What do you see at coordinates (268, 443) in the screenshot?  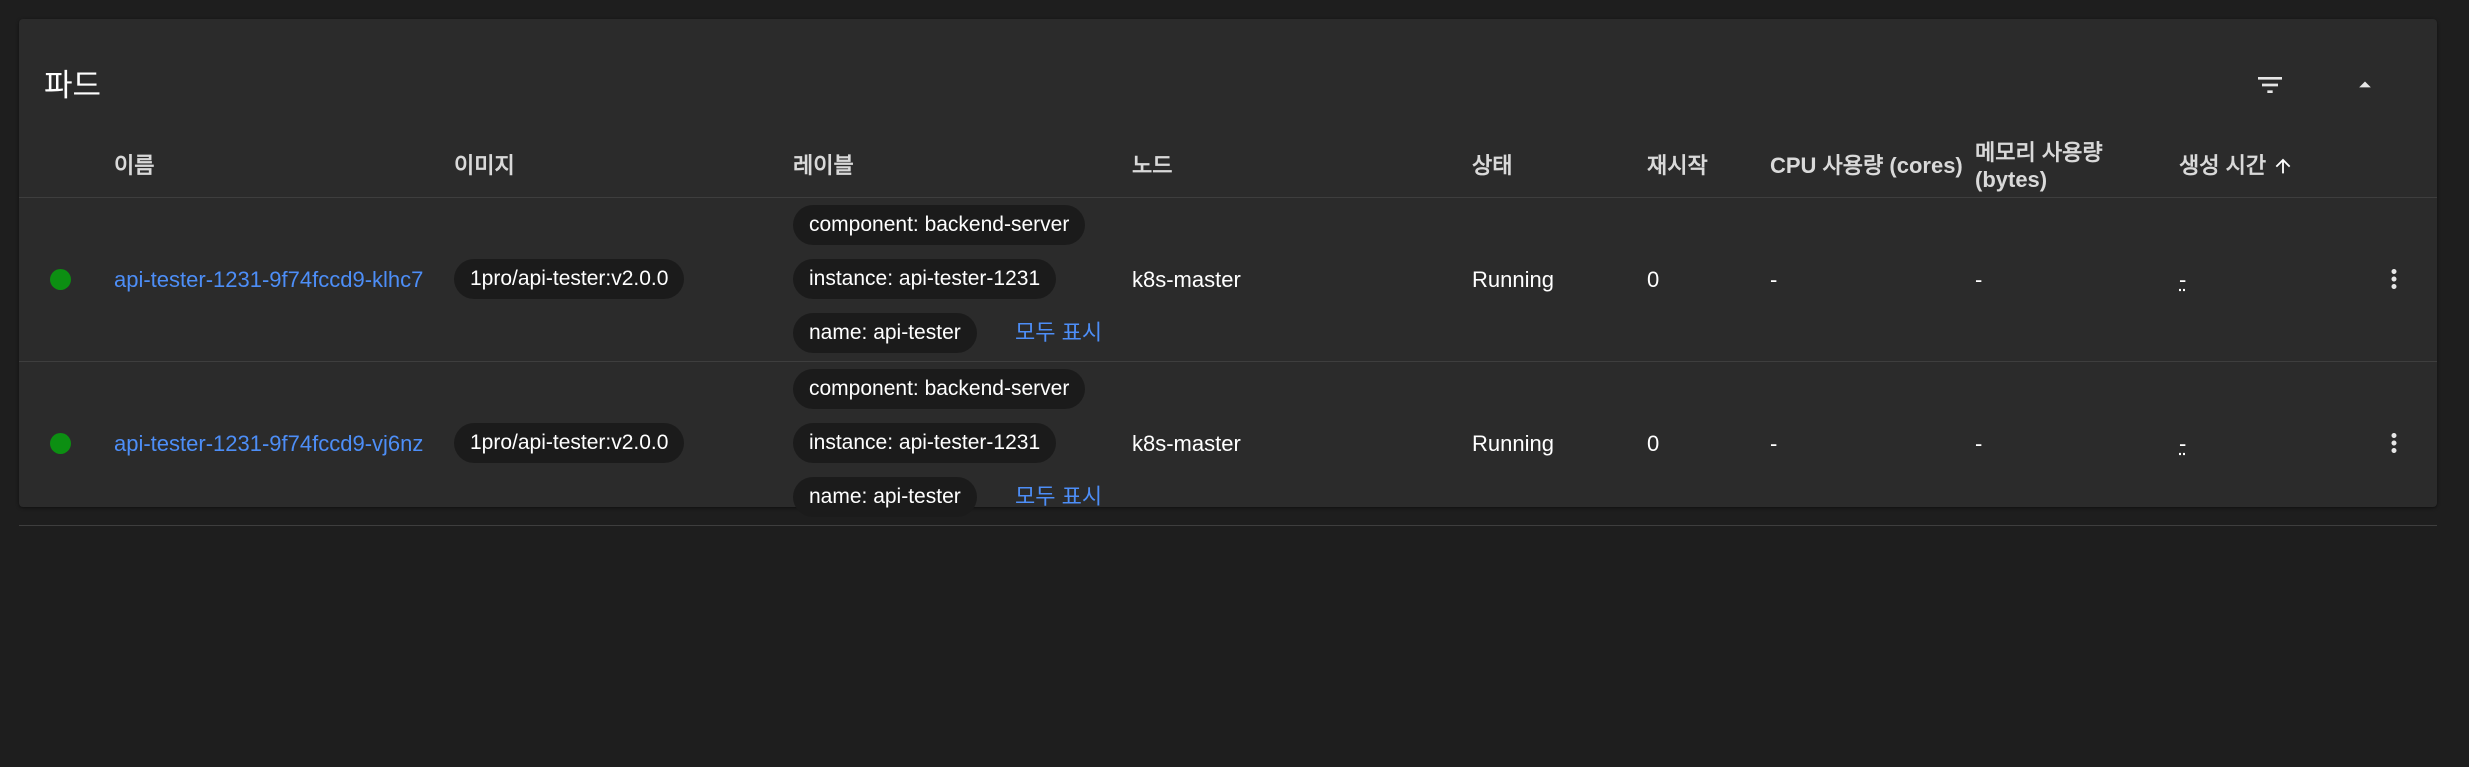 I see `pod-name-link: api-tester-1231-9f74fccd9-vj6nz` at bounding box center [268, 443].